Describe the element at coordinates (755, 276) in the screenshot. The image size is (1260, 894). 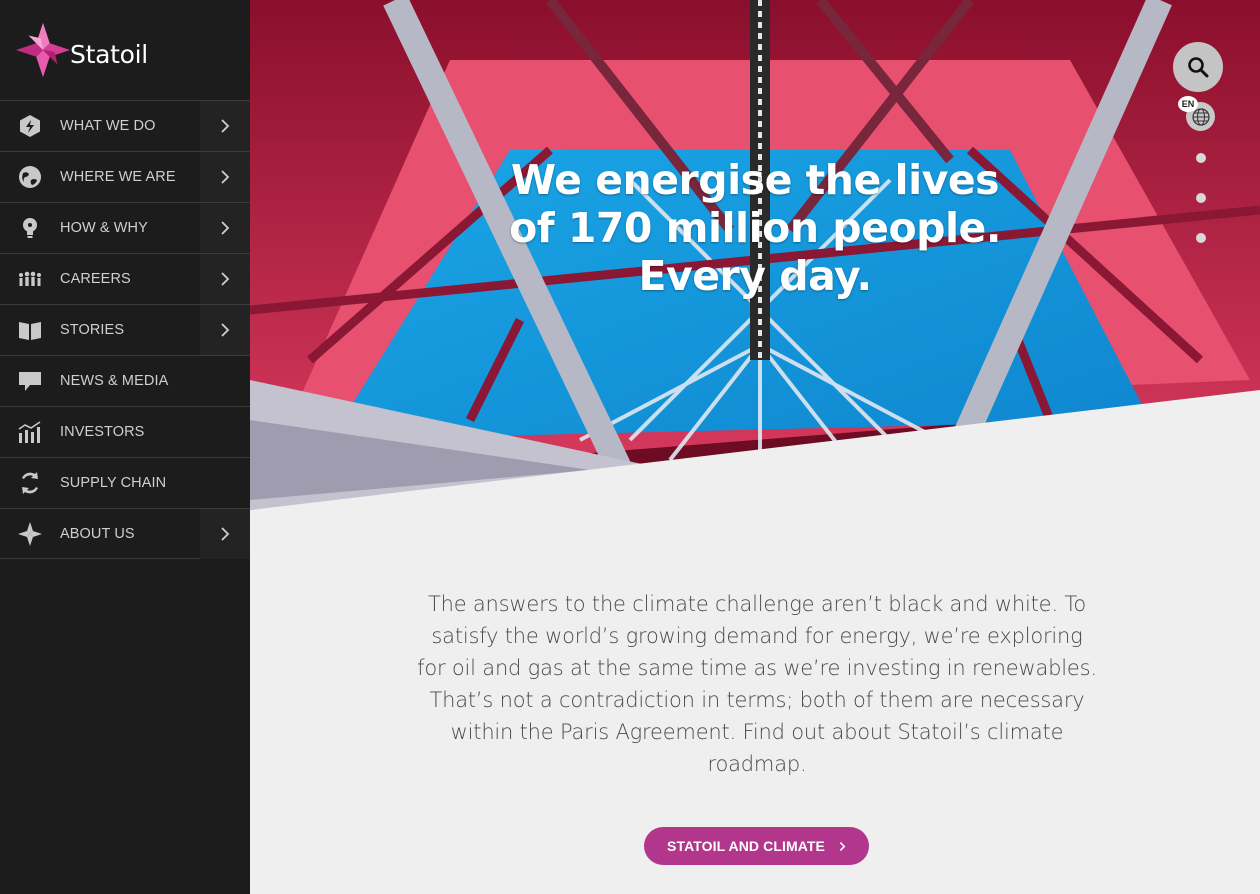
I see `hero-headline-line-3: Every day.` at that location.